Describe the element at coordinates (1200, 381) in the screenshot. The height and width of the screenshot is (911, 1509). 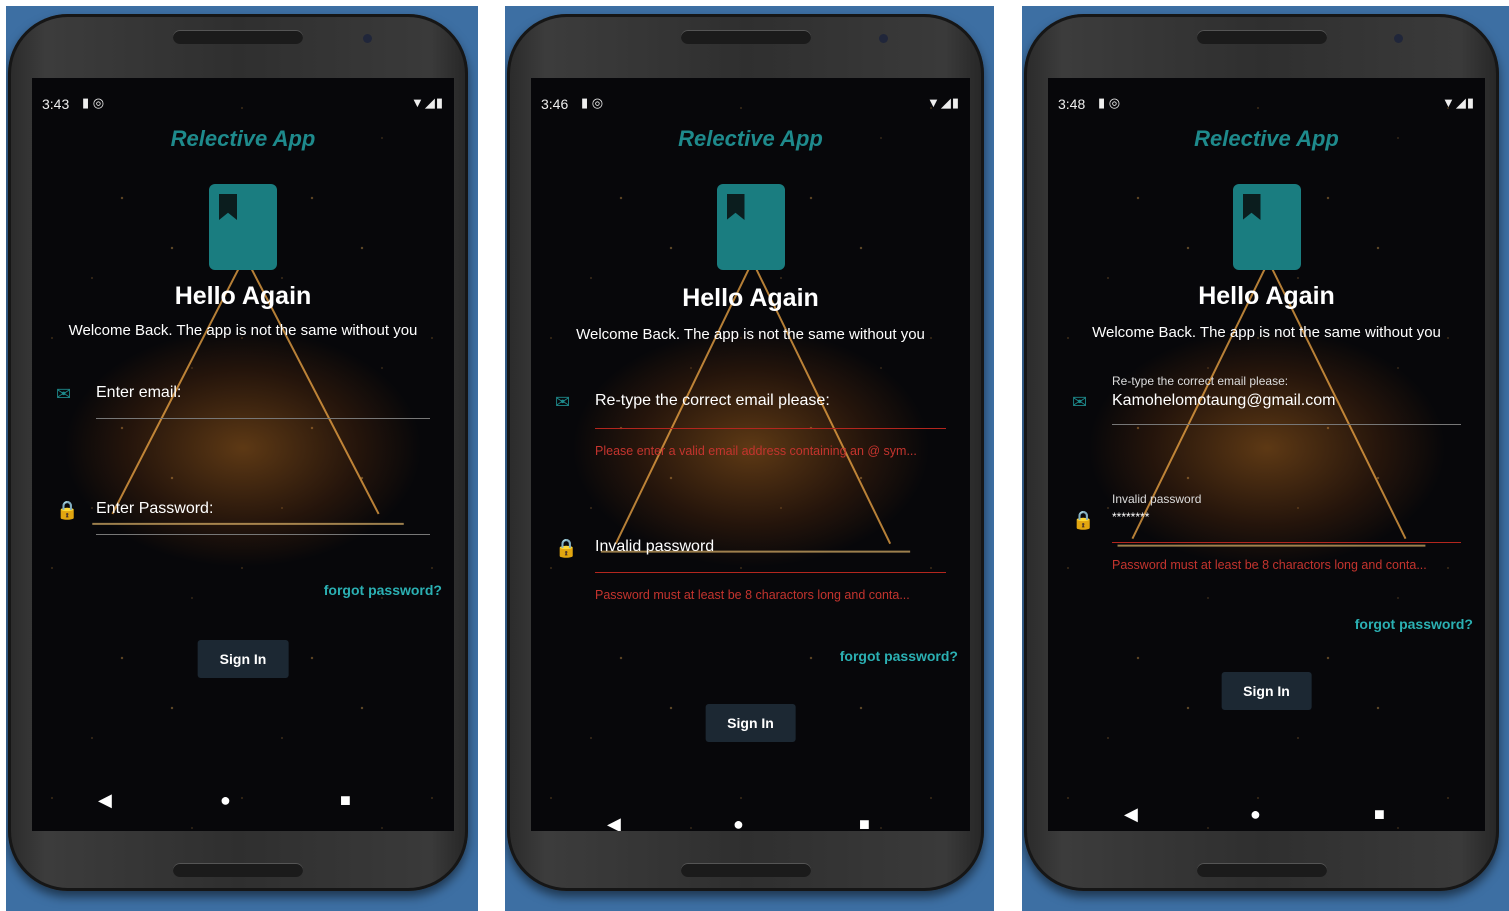
I see `email-label: Re-type the correct email please:` at that location.